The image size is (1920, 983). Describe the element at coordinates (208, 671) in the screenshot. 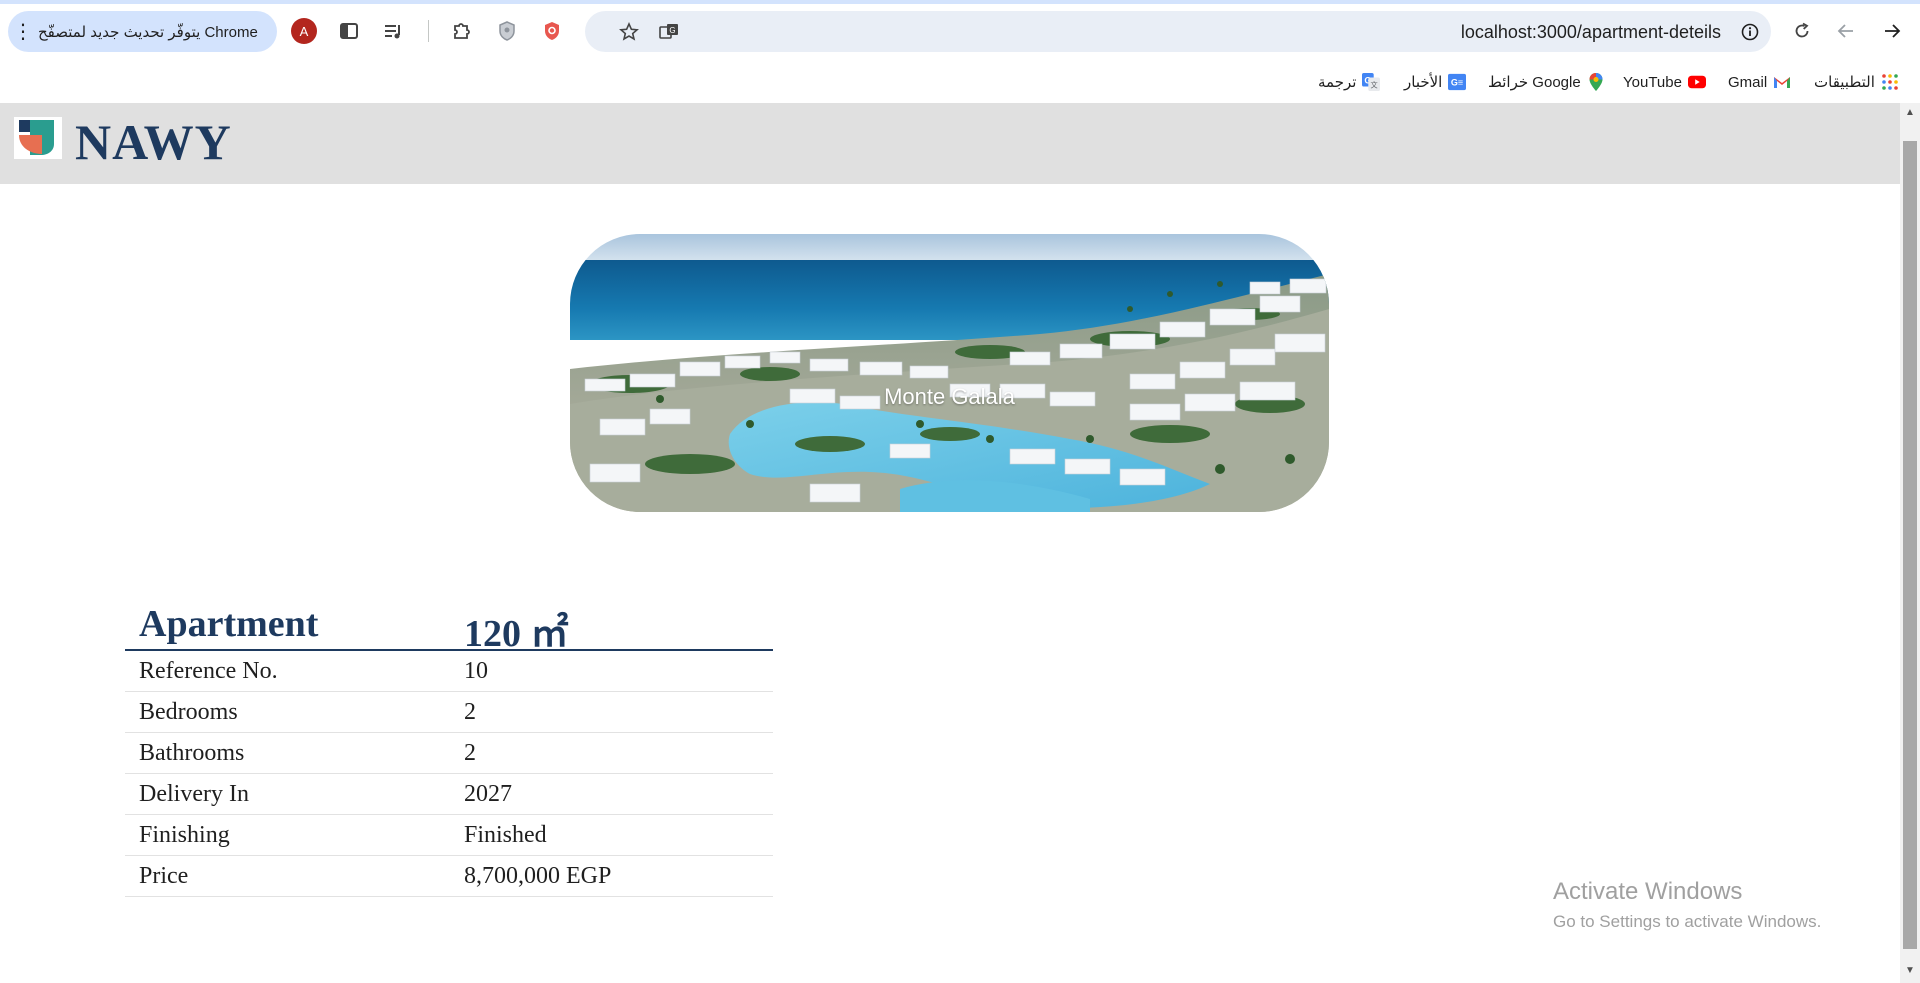

I see `row-label: Reference No.` at that location.